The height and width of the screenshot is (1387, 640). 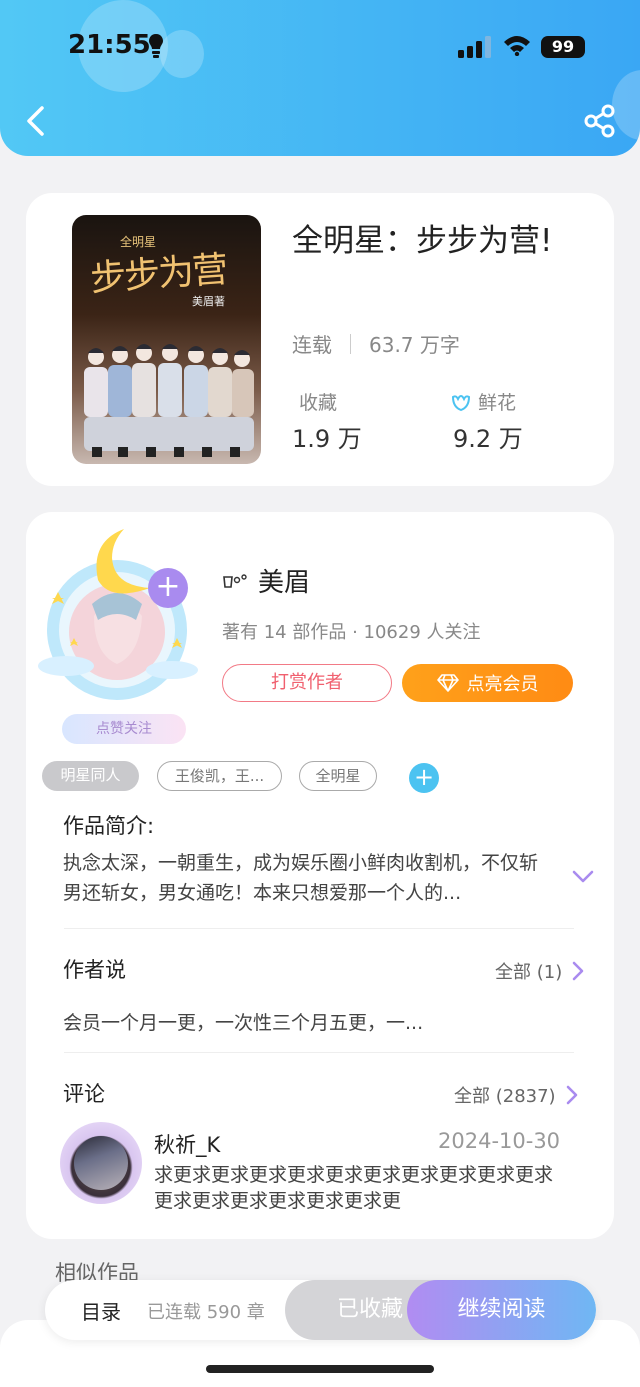 What do you see at coordinates (320, 1369) in the screenshot?
I see `home-indicator` at bounding box center [320, 1369].